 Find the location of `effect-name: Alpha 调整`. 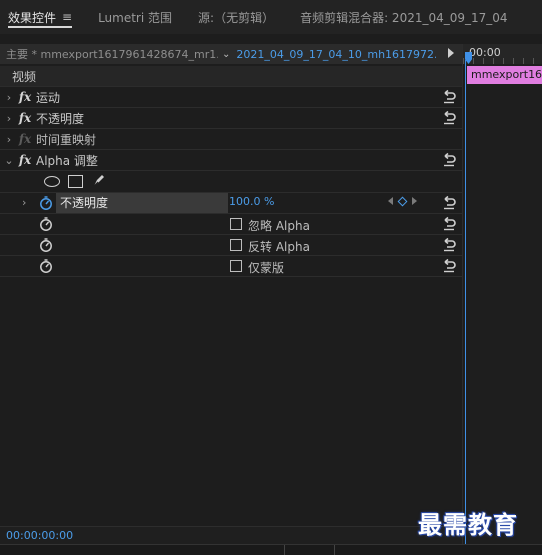

effect-name: Alpha 调整 is located at coordinates (67, 160).